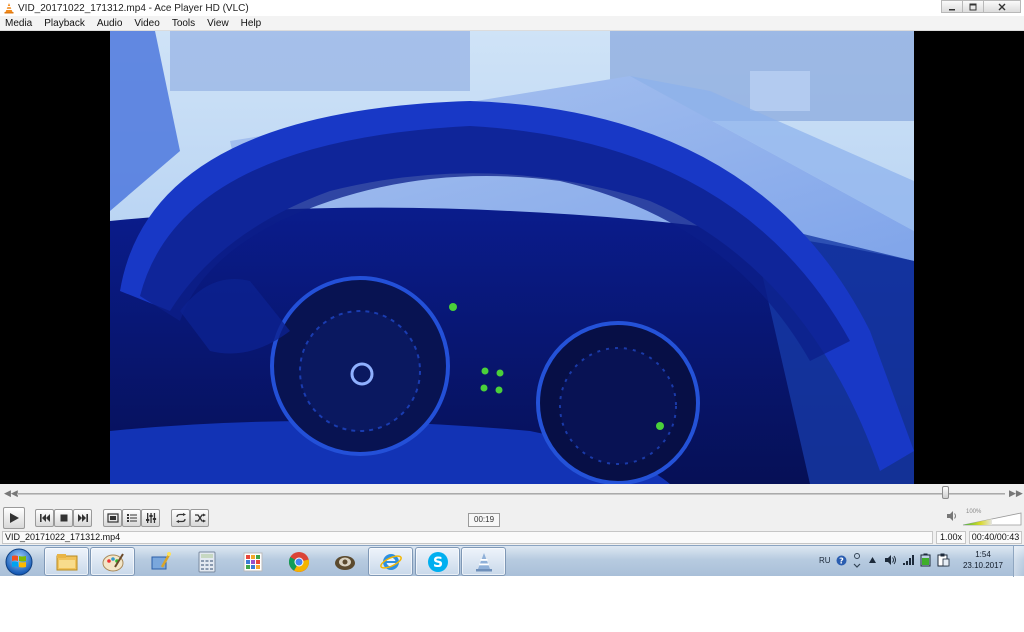 This screenshot has height=632, width=1024. I want to click on taskbar-grid-app, so click(252, 561).